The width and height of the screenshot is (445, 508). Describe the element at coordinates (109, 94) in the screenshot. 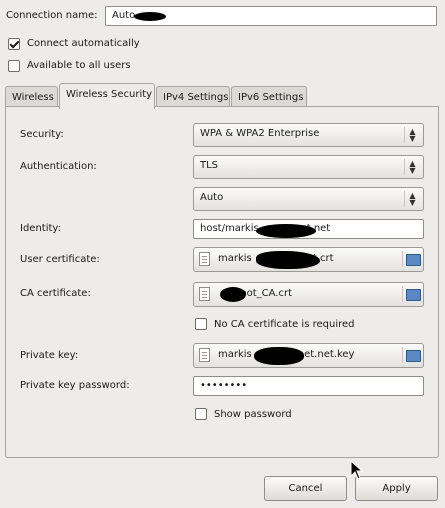

I see `tab-wireless-security-label: Wireless Security` at that location.